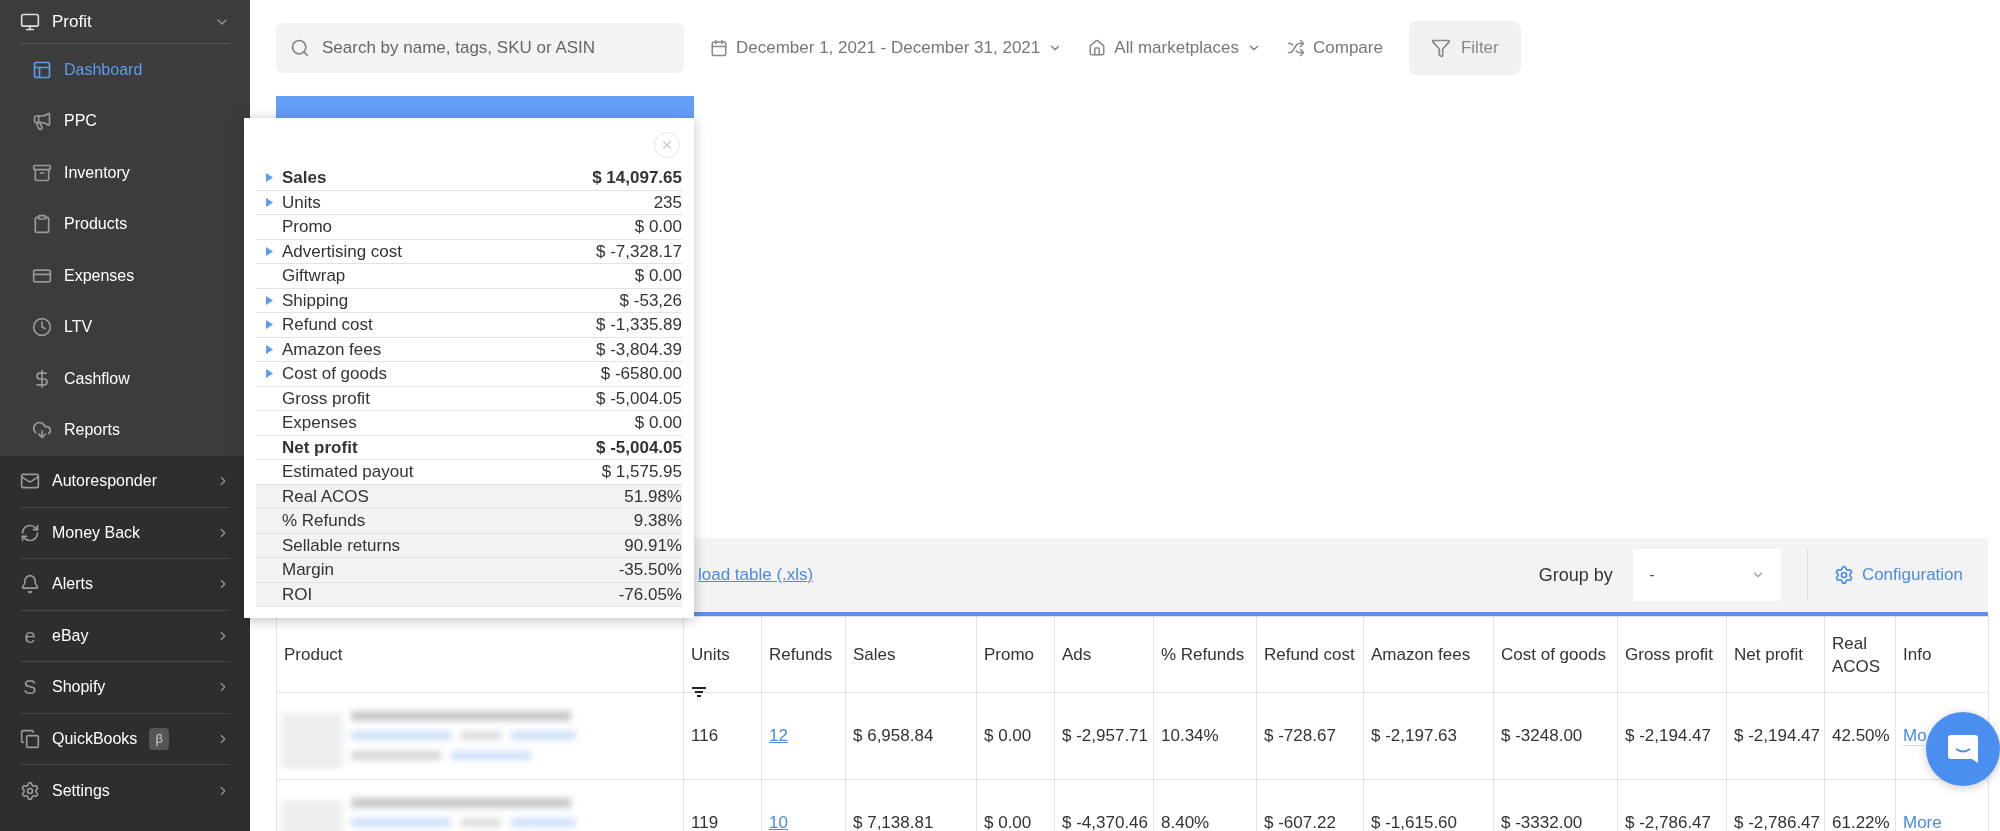 The height and width of the screenshot is (831, 2000). I want to click on table-cell: 8.40%, so click(1185, 822).